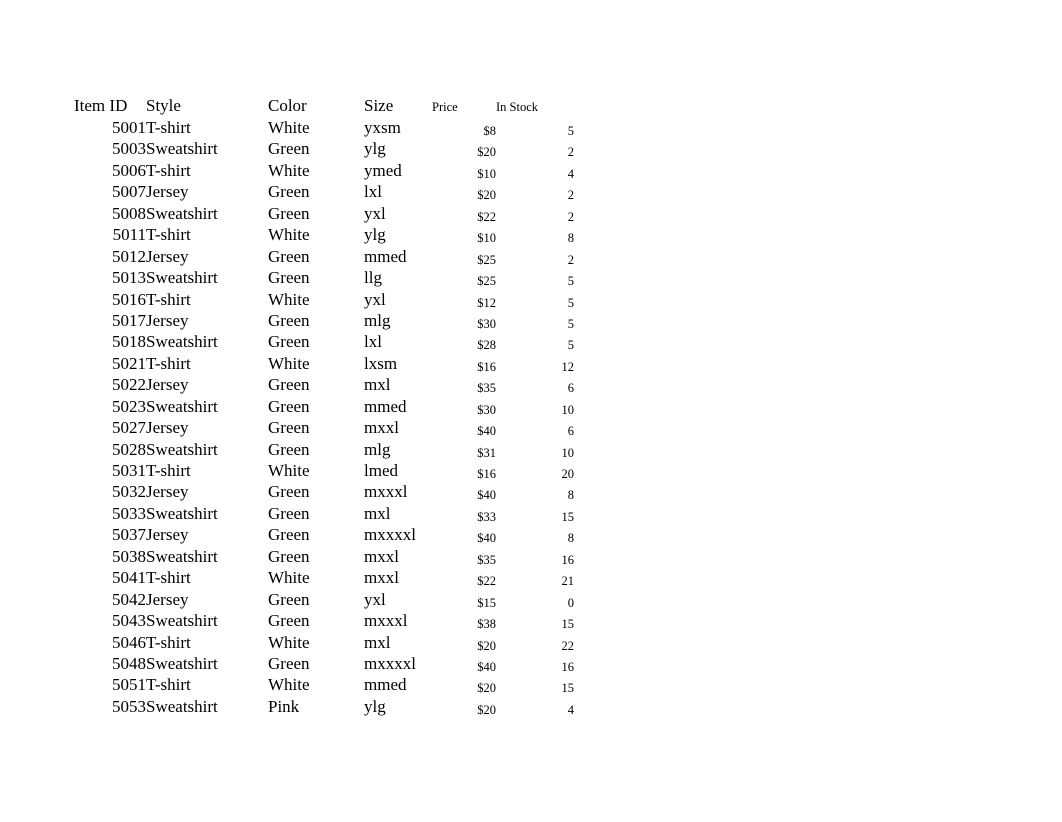 The height and width of the screenshot is (822, 1062). Describe the element at coordinates (464, 409) in the screenshot. I see `cell-price: $30` at that location.